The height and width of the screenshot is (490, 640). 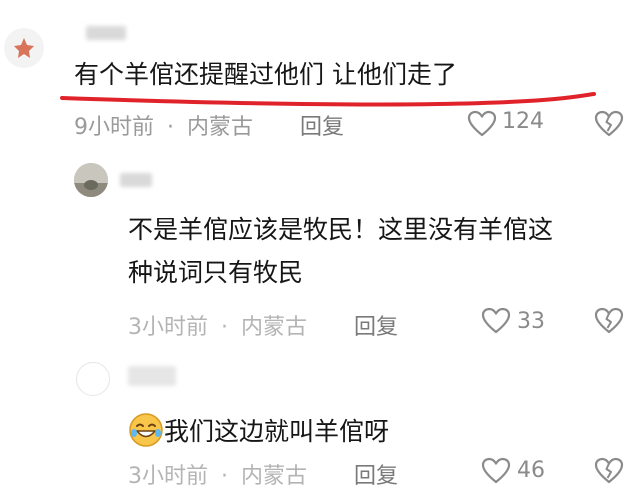 I want to click on red-underline-annotation, so click(x=328, y=99).